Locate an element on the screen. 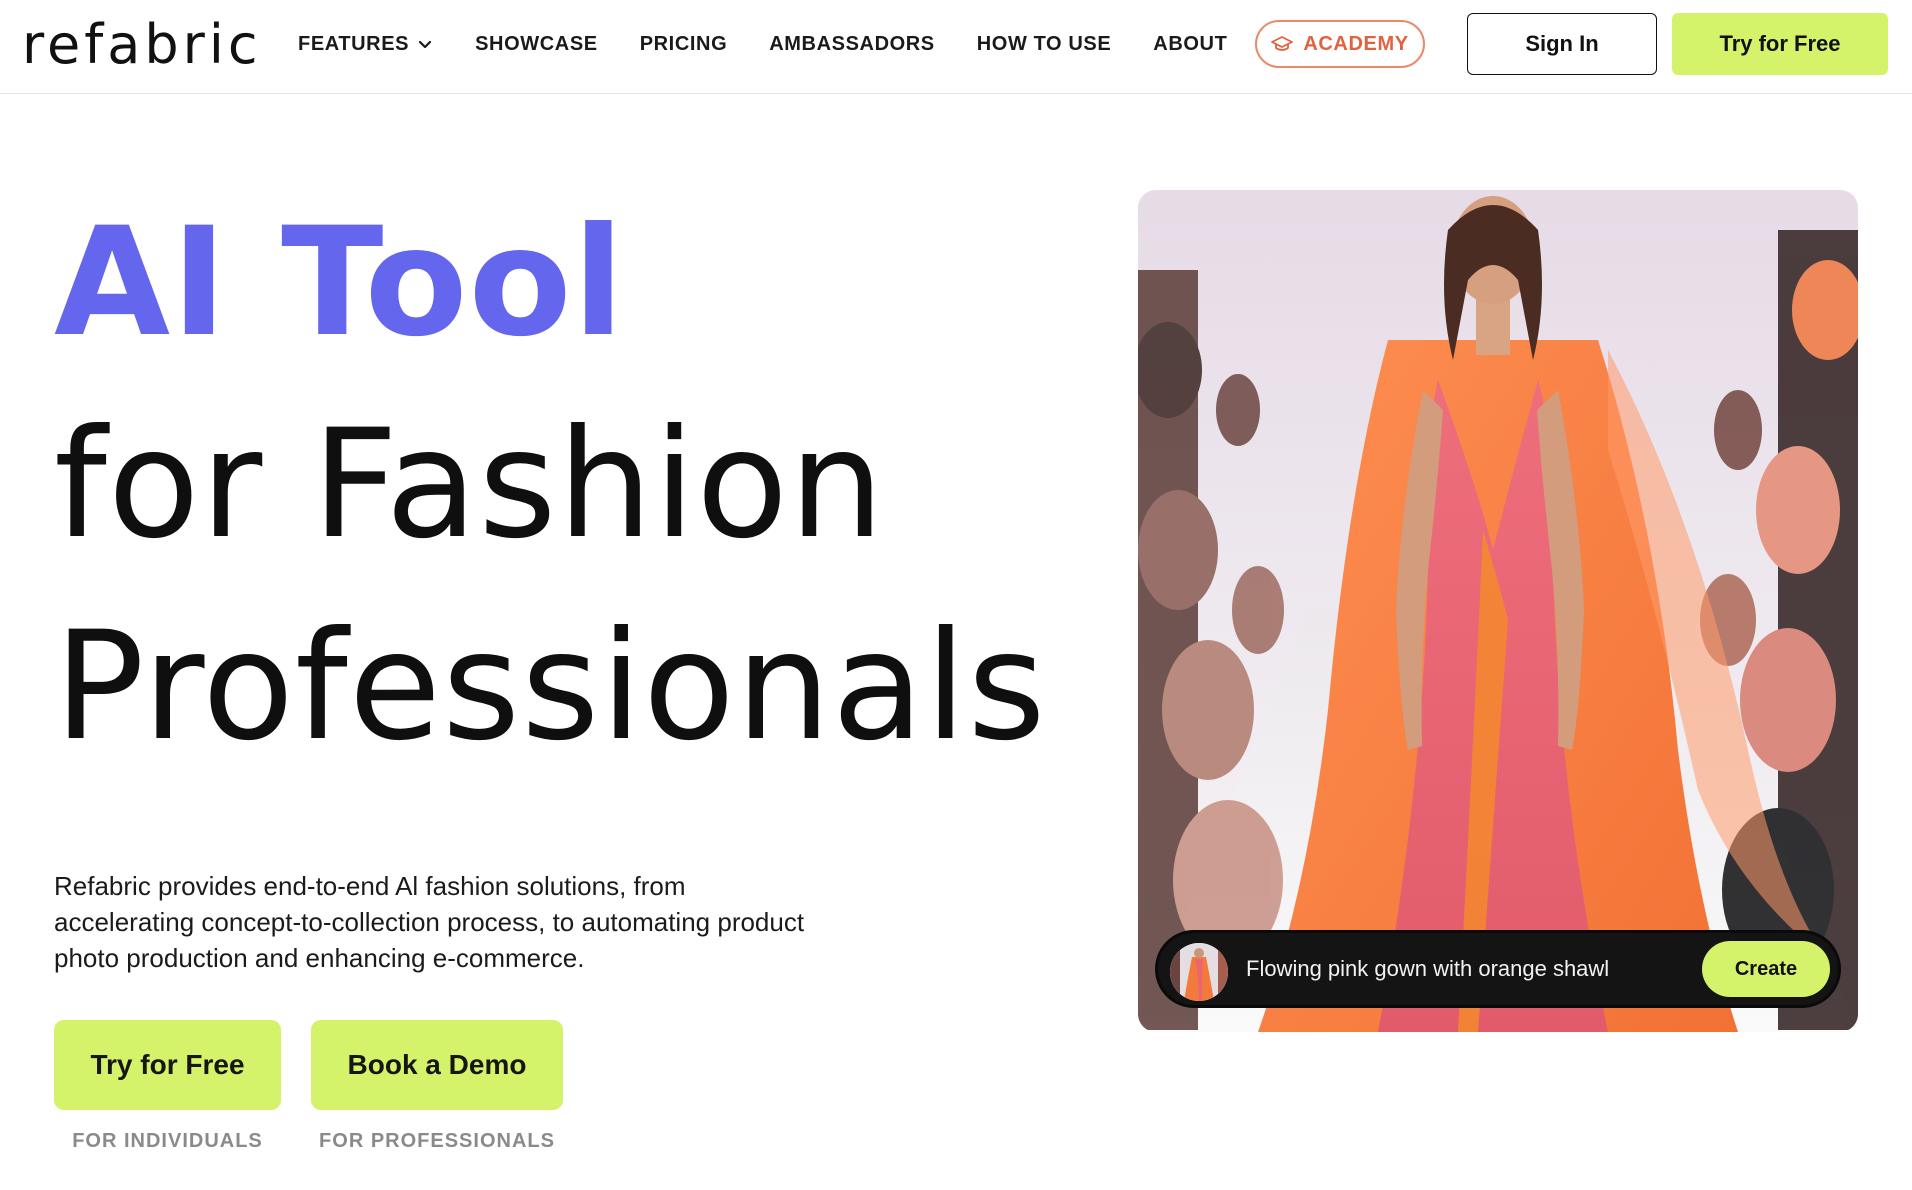  nav-how-to-use: HOW TO USE is located at coordinates (1044, 44).